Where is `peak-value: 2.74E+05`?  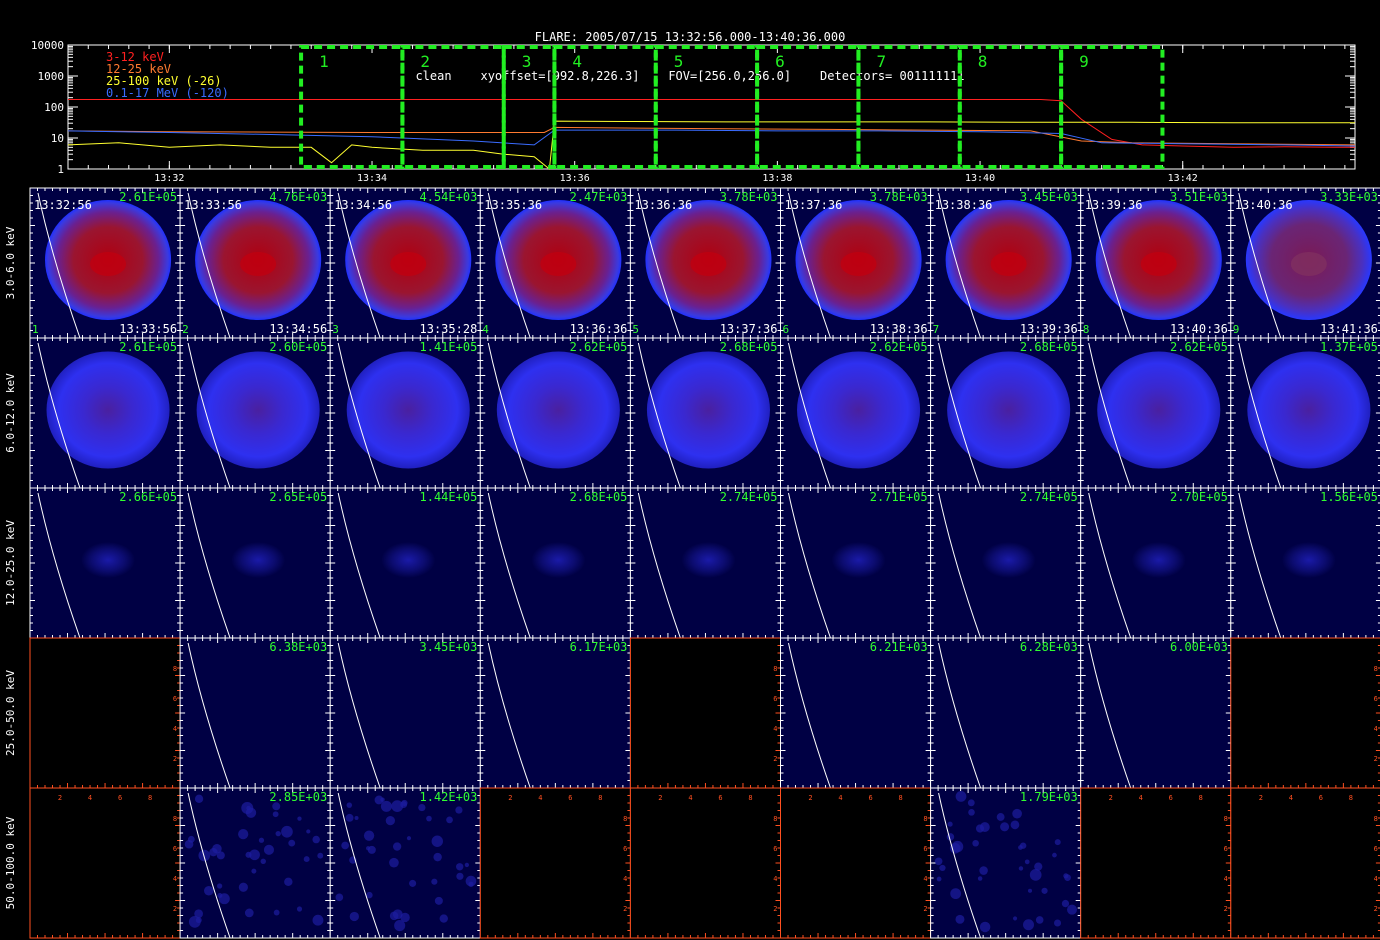
peak-value: 2.74E+05 is located at coordinates (749, 497).